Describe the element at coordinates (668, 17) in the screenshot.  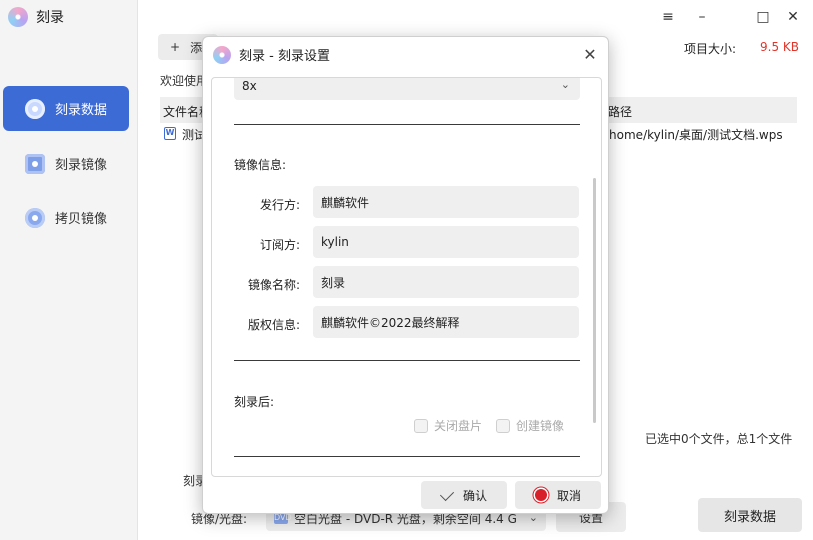
I see `menu-icon: ≡` at that location.